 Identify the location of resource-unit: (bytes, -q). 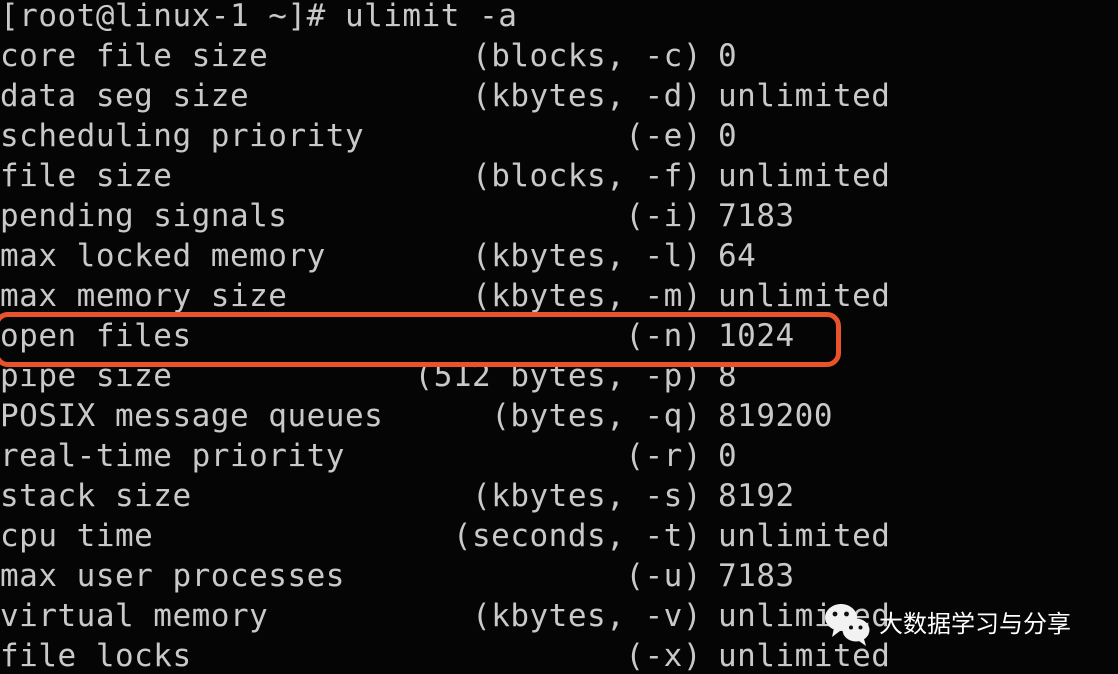
(596, 416).